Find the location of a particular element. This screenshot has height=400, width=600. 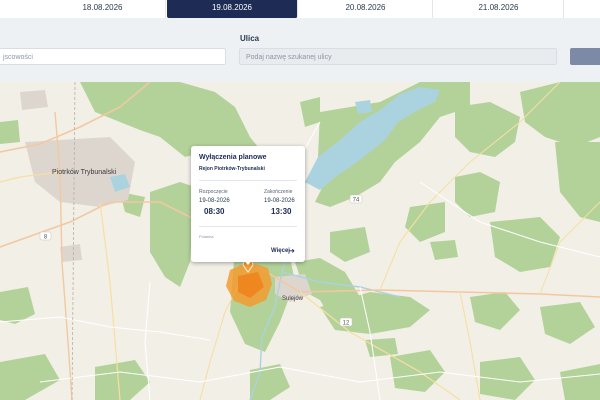

arrow-right-icon: ➜ is located at coordinates (292, 251).